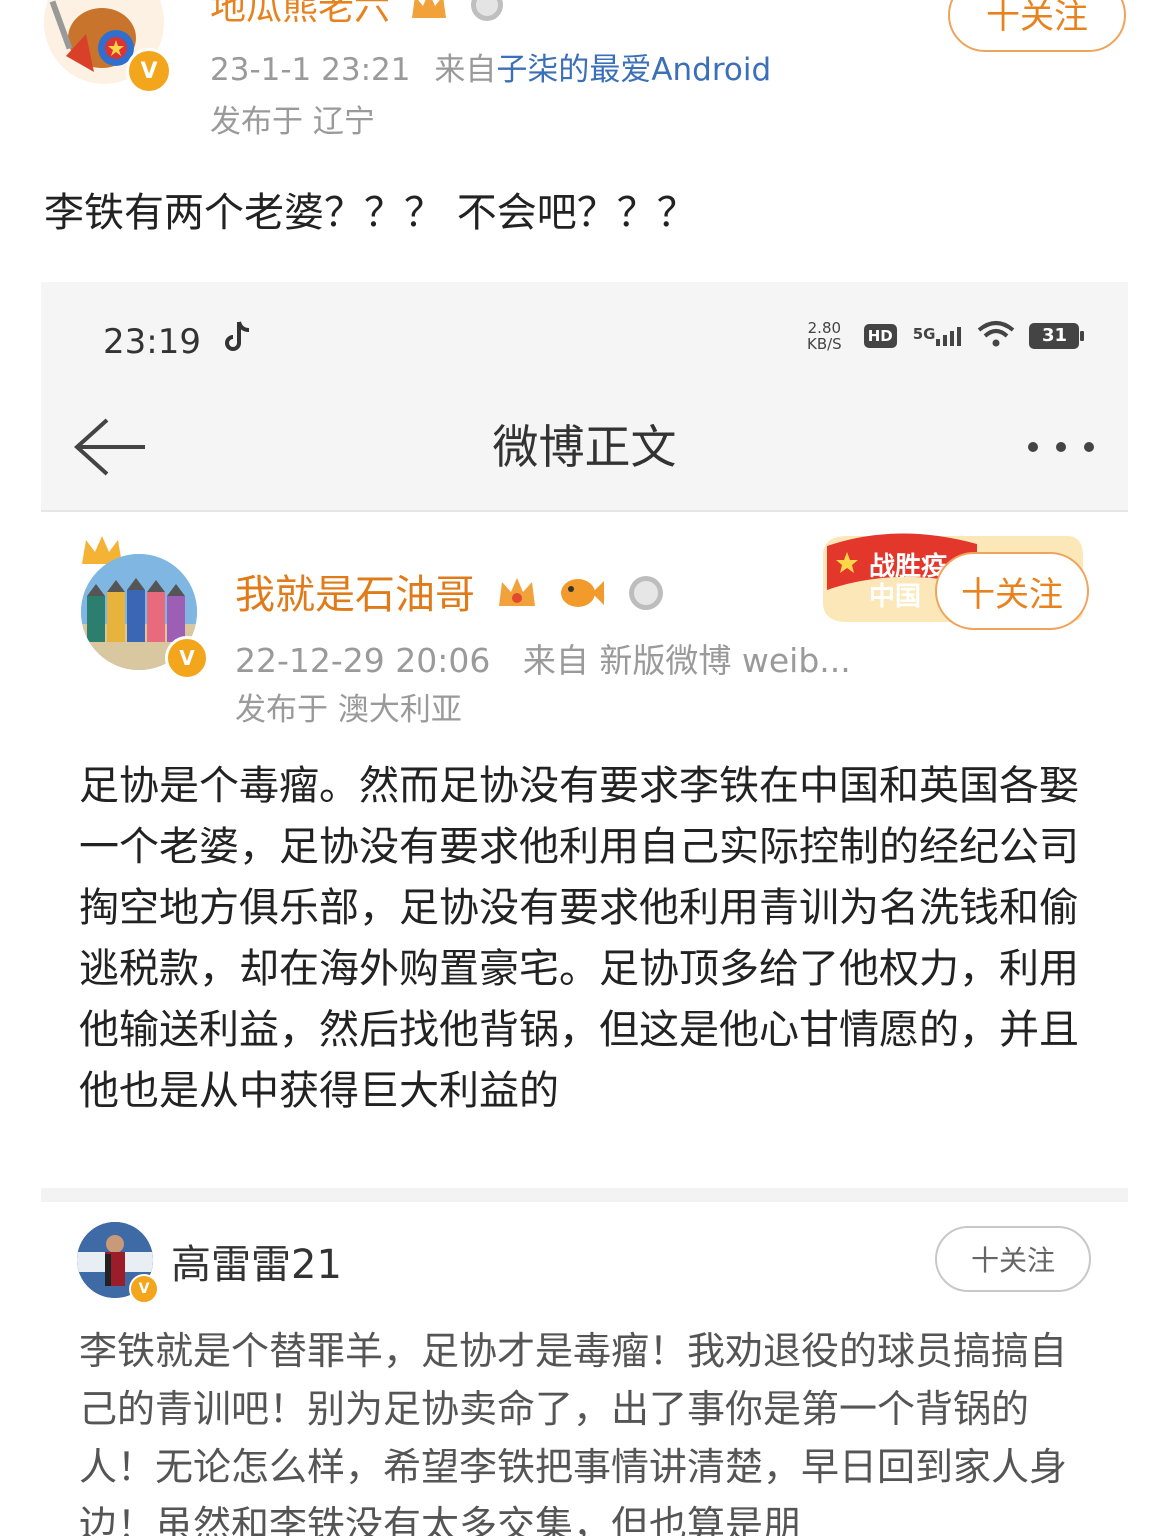 The height and width of the screenshot is (1536, 1175). Describe the element at coordinates (370, 213) in the screenshot. I see `outer-post-text: 李铁有两个老婆？？？ 不会吧？？？` at that location.